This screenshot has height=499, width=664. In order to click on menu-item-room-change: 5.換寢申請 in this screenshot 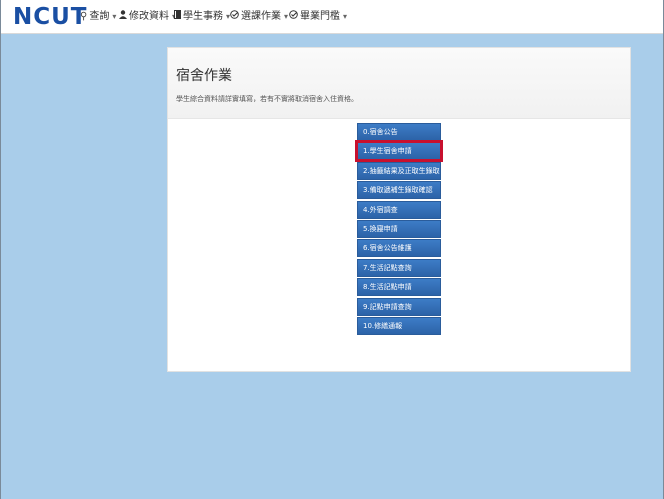, I will do `click(399, 228)`.